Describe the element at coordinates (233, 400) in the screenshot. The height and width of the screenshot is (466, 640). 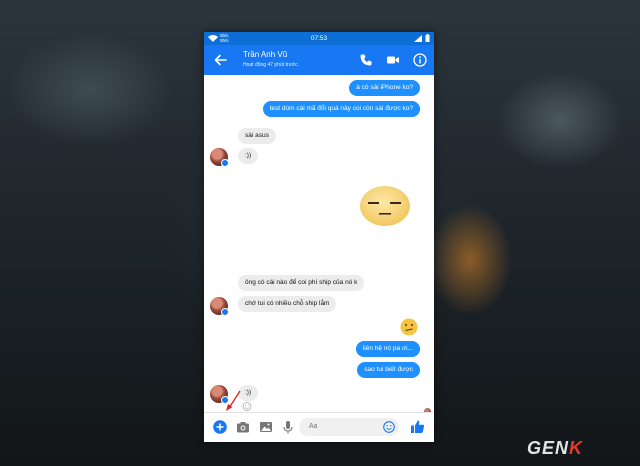
I see `red-arrow-annotation` at that location.